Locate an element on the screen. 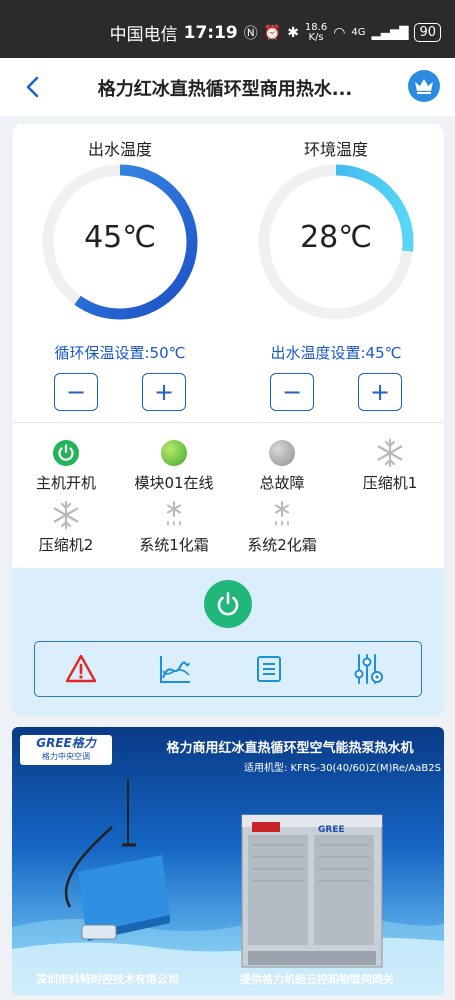 The width and height of the screenshot is (455, 1000). status-system1-defrost: 系统1化霜 is located at coordinates (174, 527).